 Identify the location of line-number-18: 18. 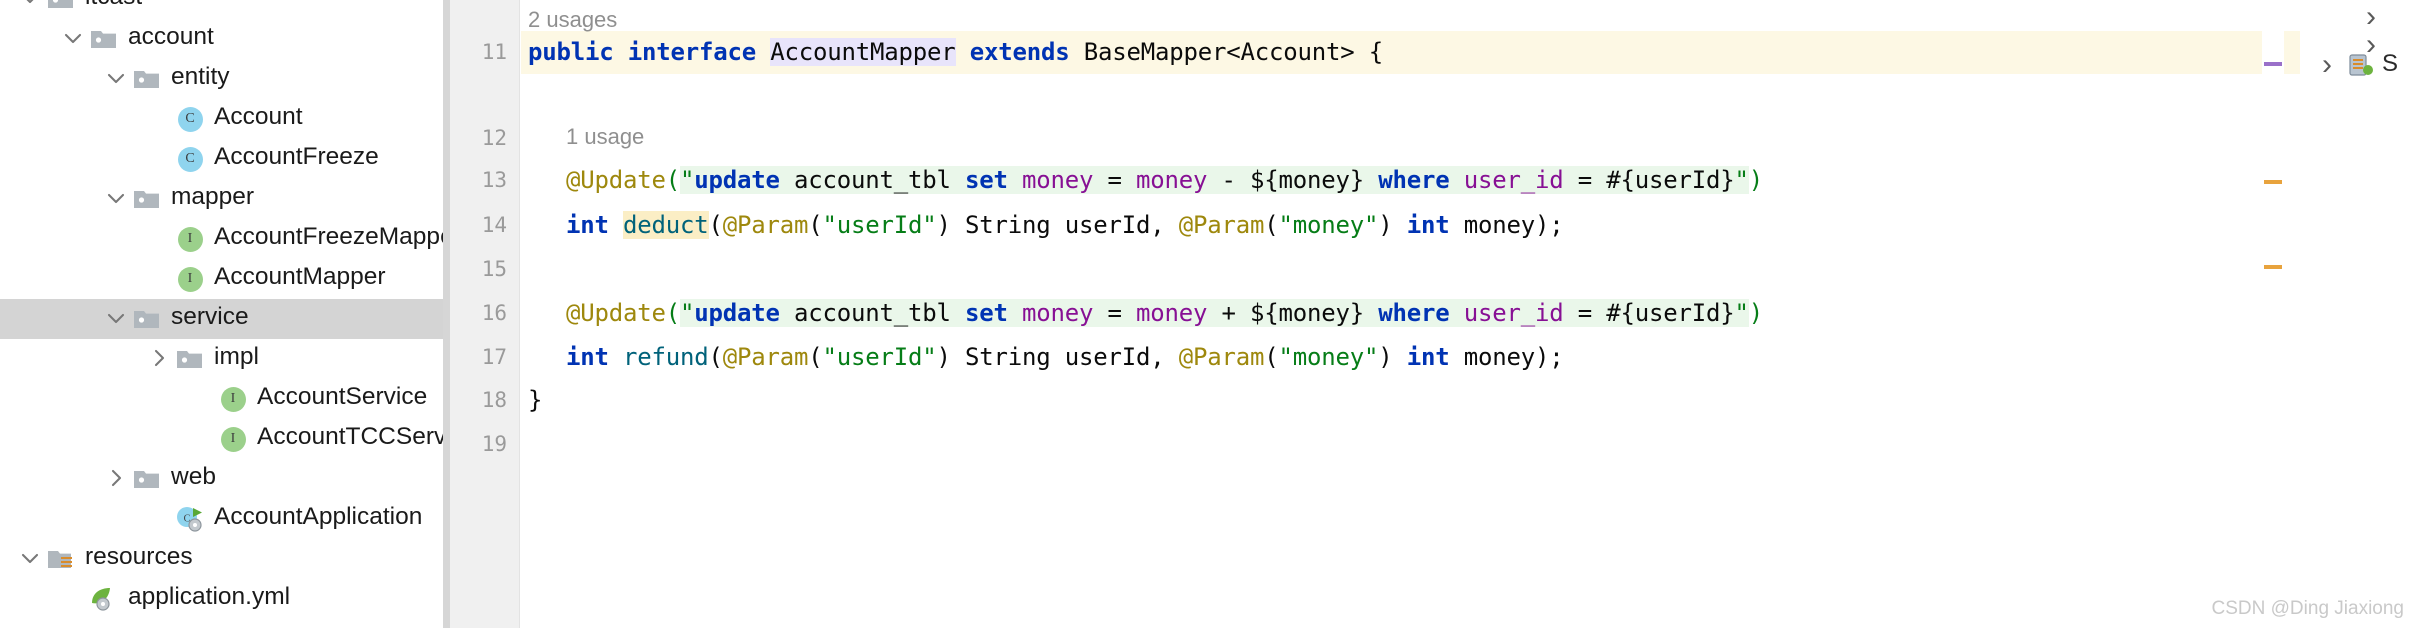
(477, 400).